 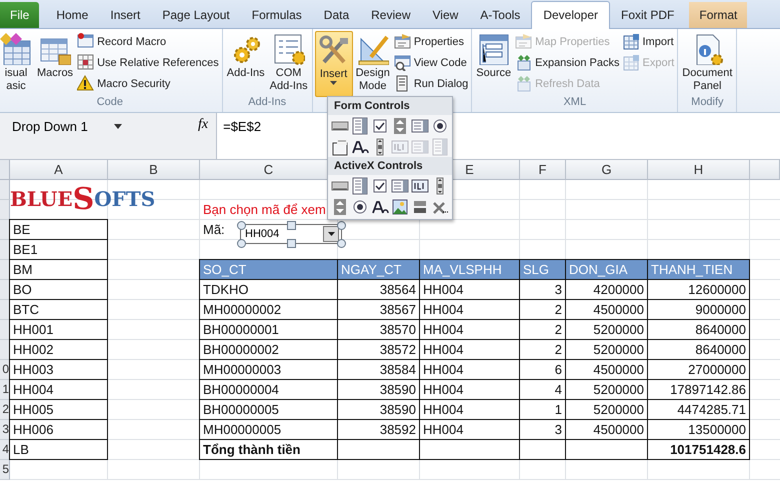 What do you see at coordinates (110, 103) in the screenshot?
I see `group-label: Code` at bounding box center [110, 103].